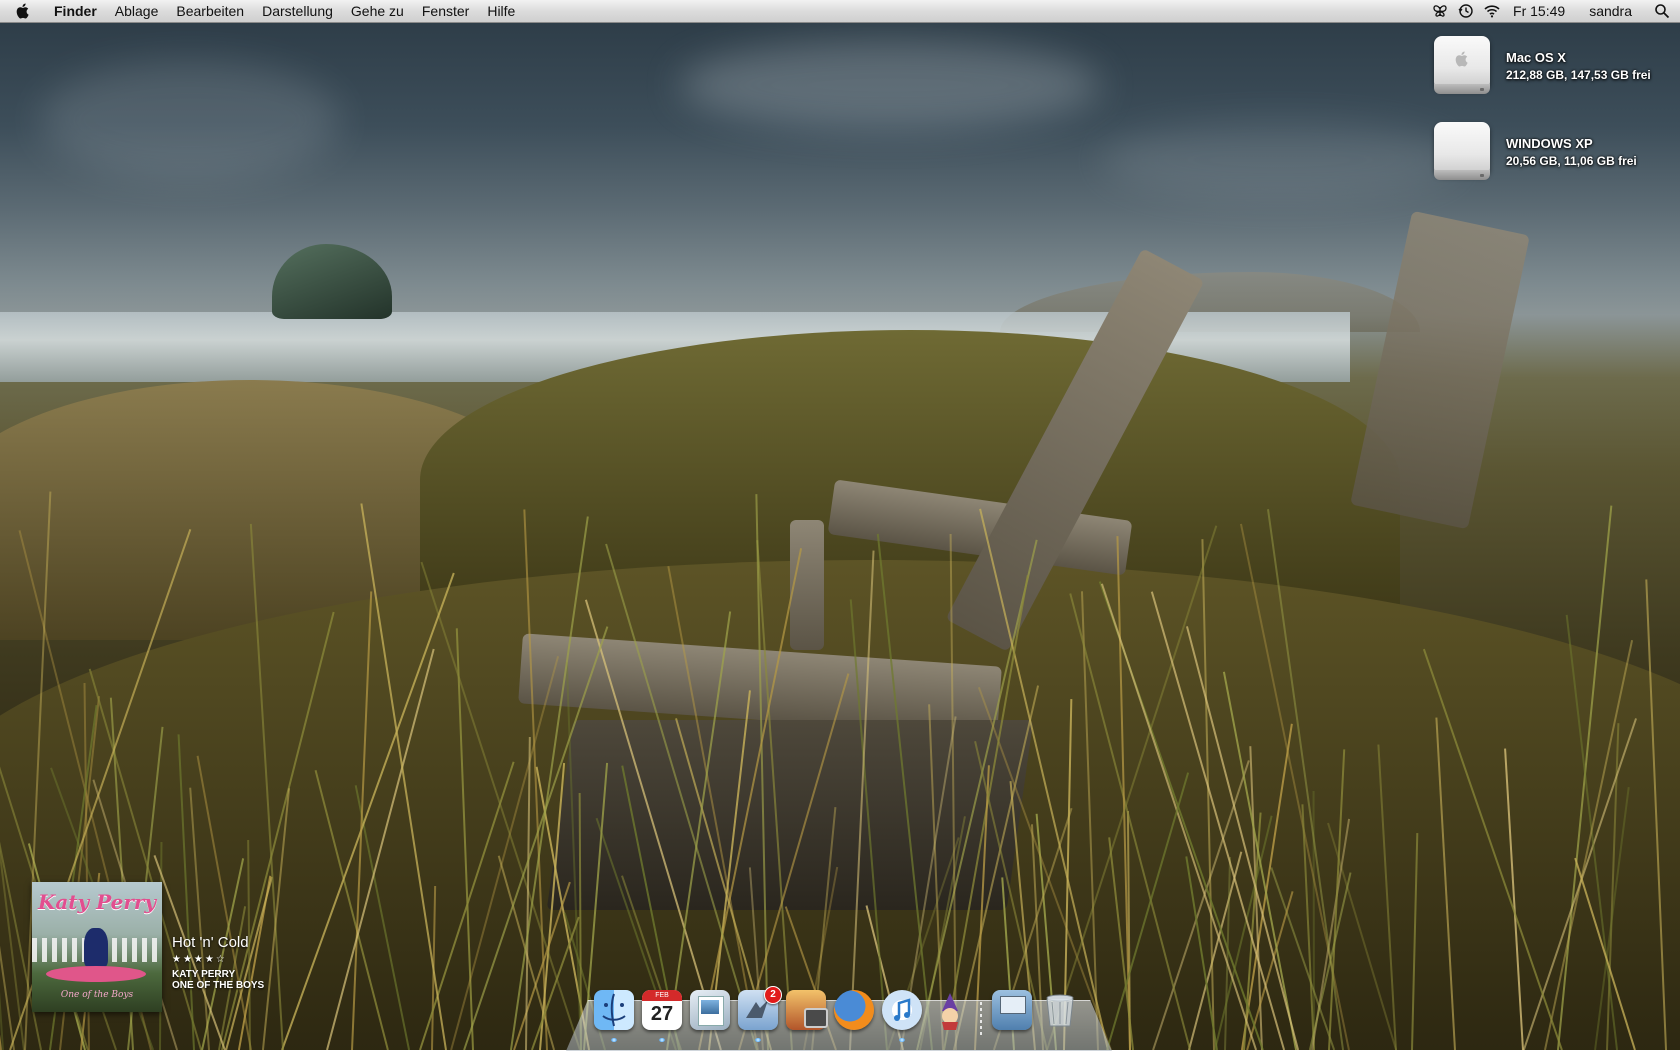  Describe the element at coordinates (218, 985) in the screenshot. I see `song-album: ONE OF THE BOYS` at that location.